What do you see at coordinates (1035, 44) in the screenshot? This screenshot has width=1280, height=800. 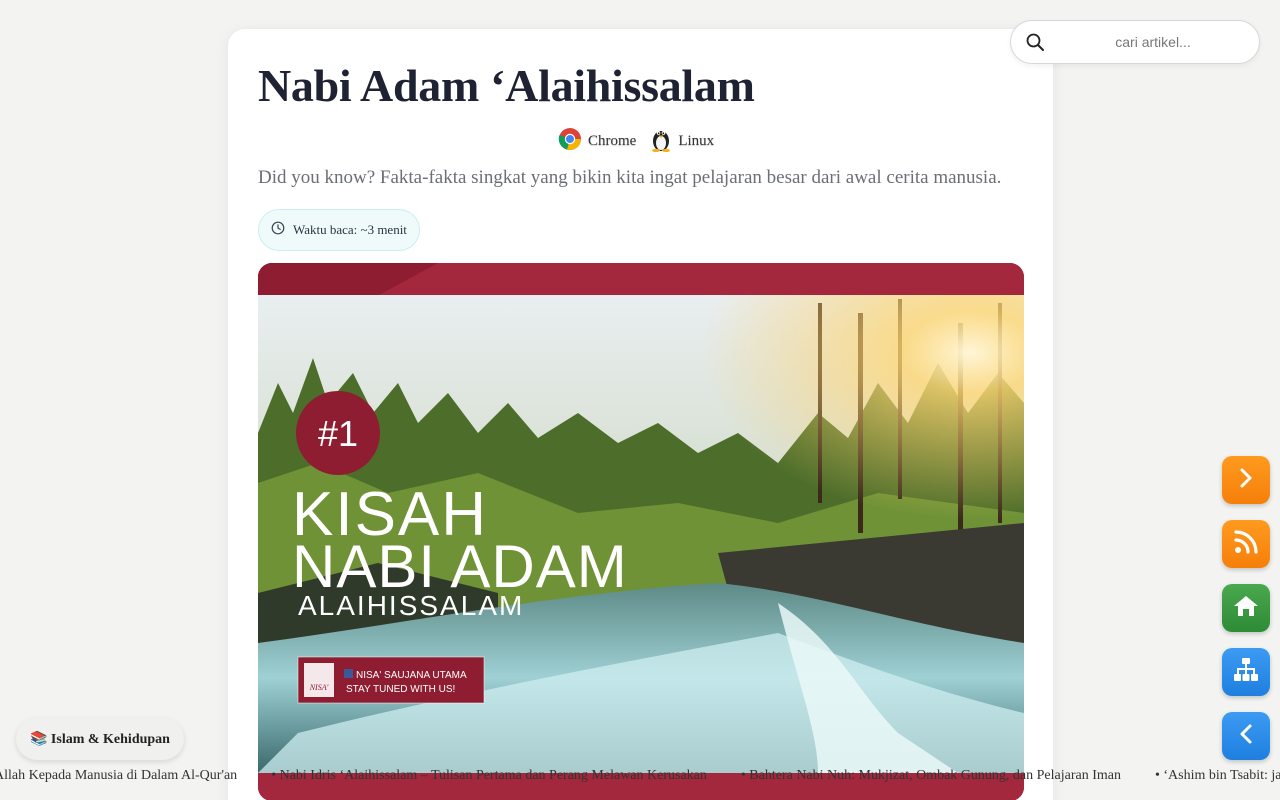 I see `search-icon` at bounding box center [1035, 44].